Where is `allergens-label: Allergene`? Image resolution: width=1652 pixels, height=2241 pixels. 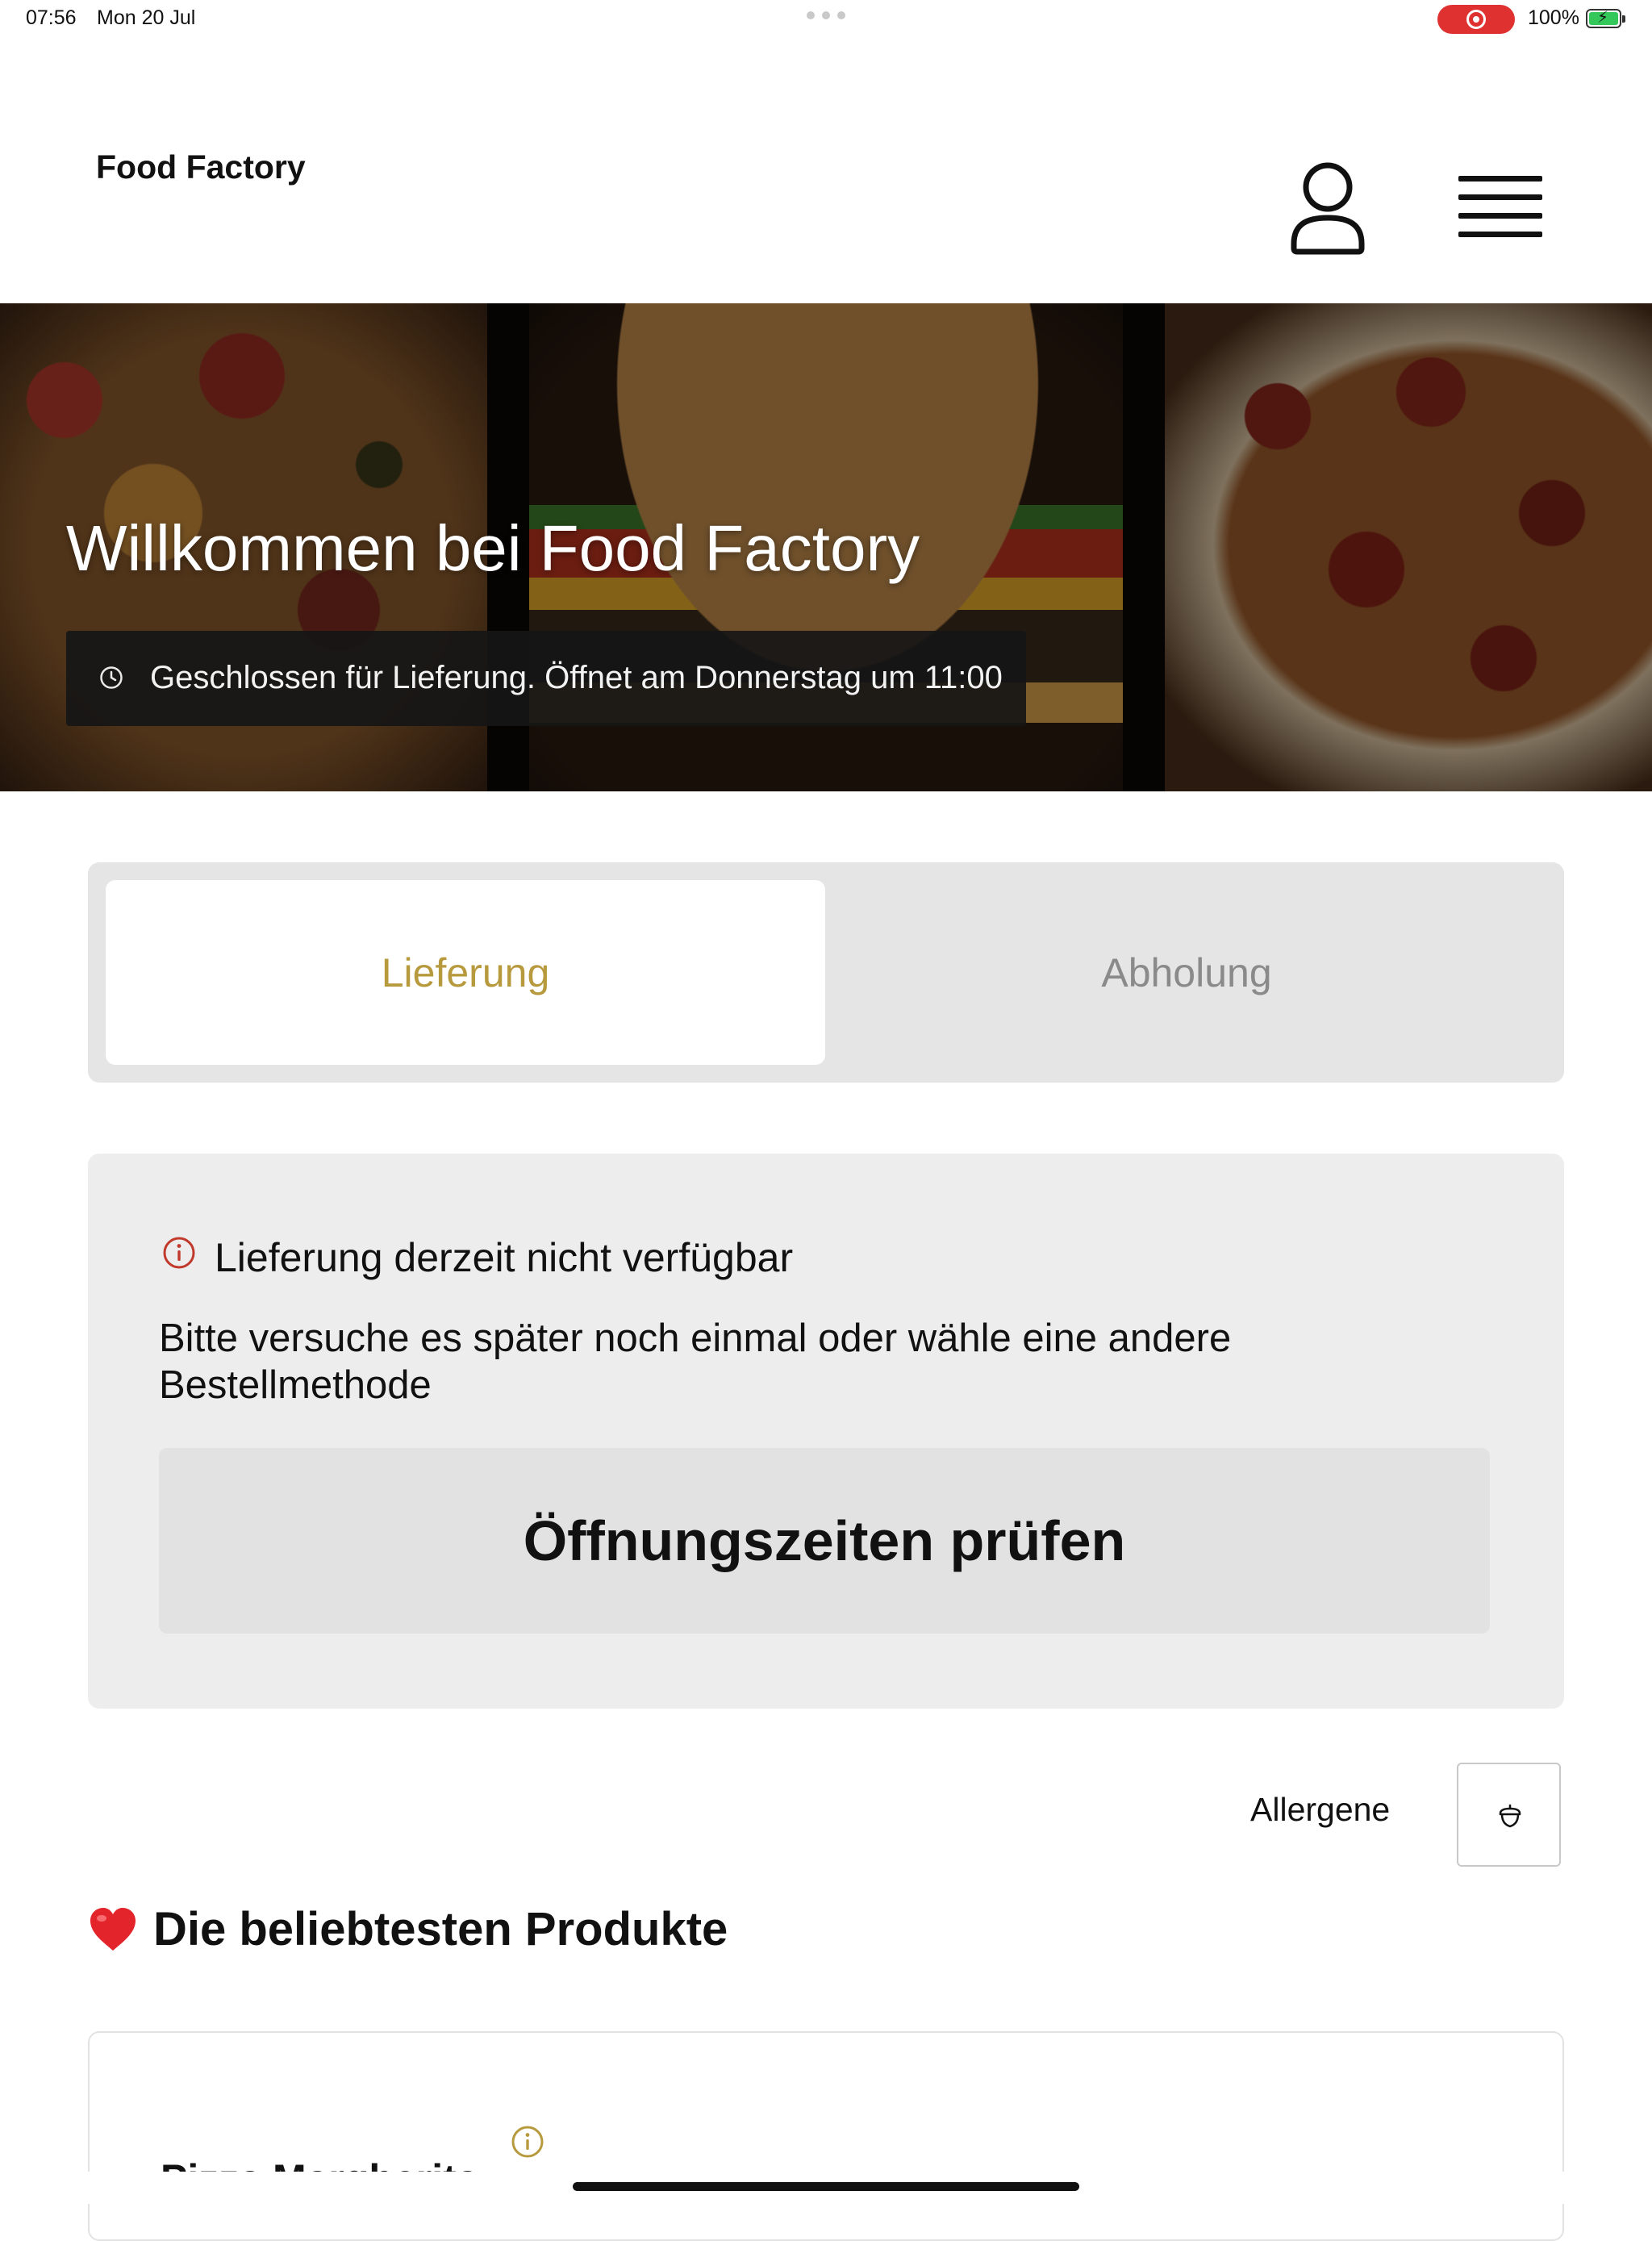 allergens-label: Allergene is located at coordinates (1320, 1810).